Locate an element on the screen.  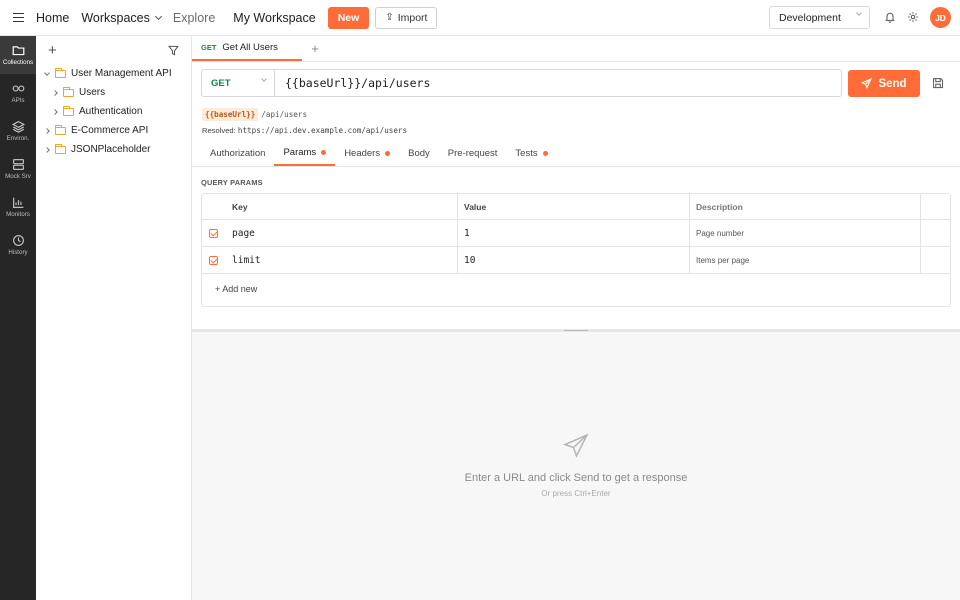
empty-response-hint: Or press Ctrl+Enter is located at coordinates (576, 493).